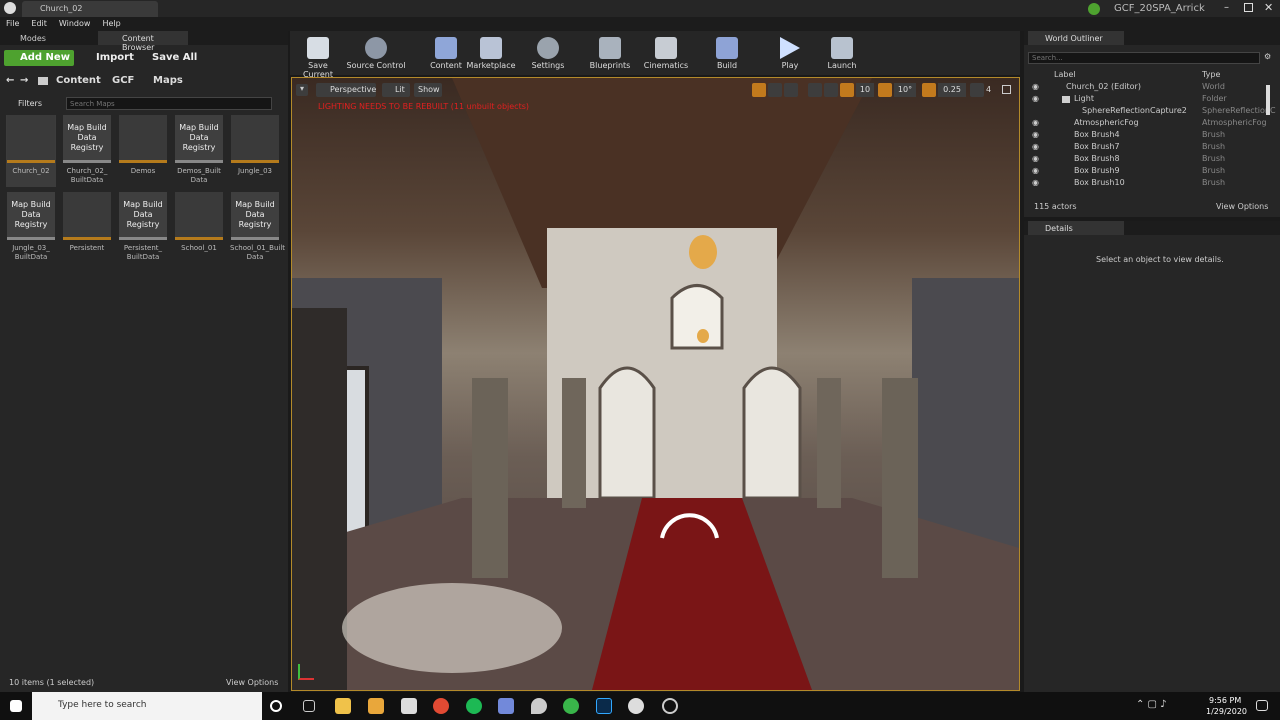  Describe the element at coordinates (1230, 8) in the screenshot. I see `minimize-button: –` at that location.